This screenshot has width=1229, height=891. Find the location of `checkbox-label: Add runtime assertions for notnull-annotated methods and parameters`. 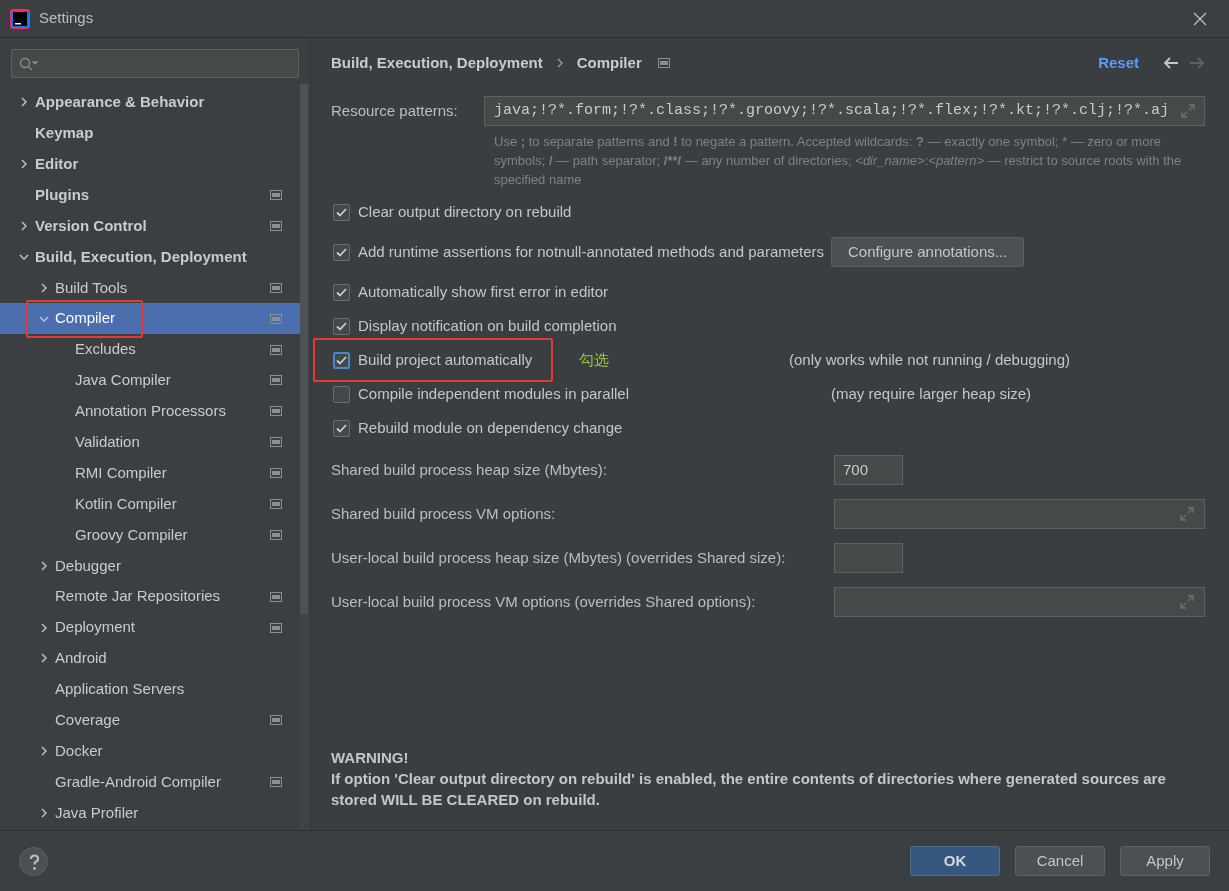

checkbox-label: Add runtime assertions for notnull-annotated methods and parameters is located at coordinates (591, 251).